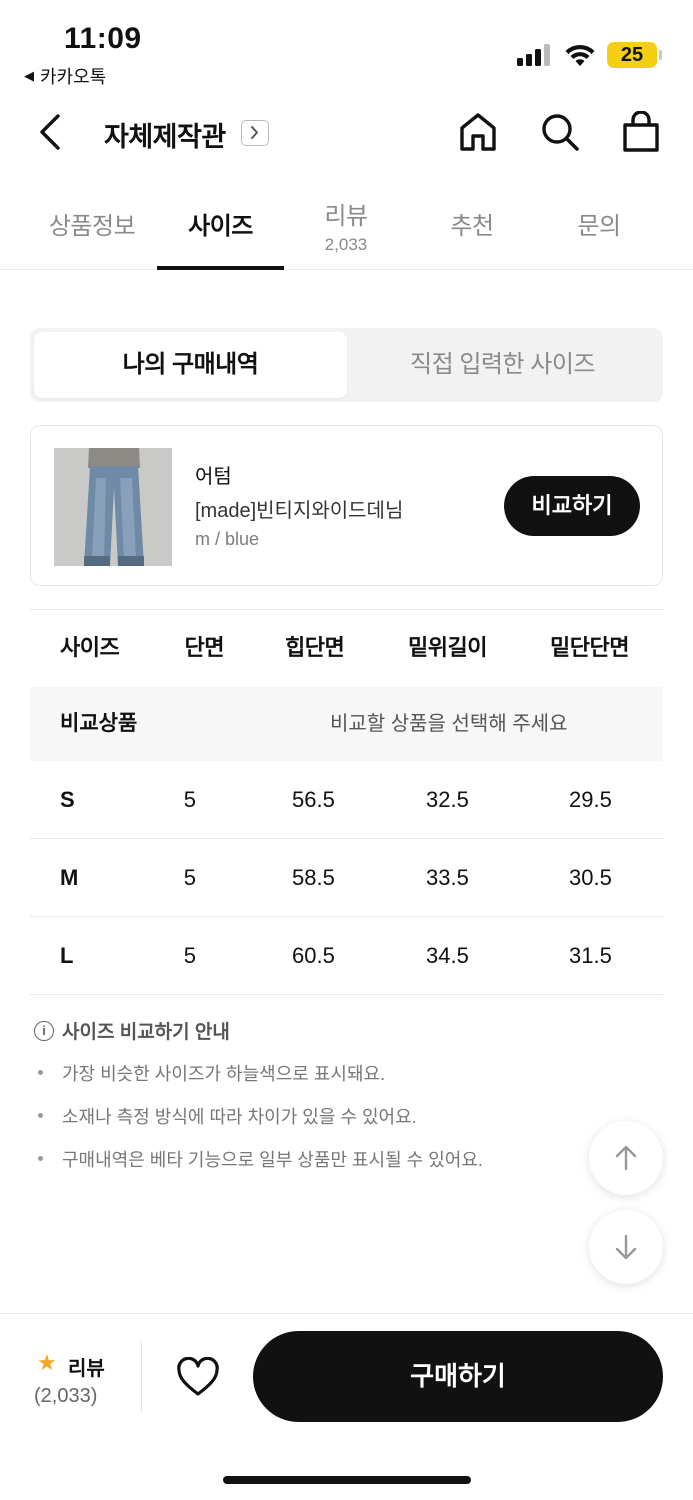 The height and width of the screenshot is (1500, 693). What do you see at coordinates (447, 647) in the screenshot?
I see `header-rise: 밑위길이` at bounding box center [447, 647].